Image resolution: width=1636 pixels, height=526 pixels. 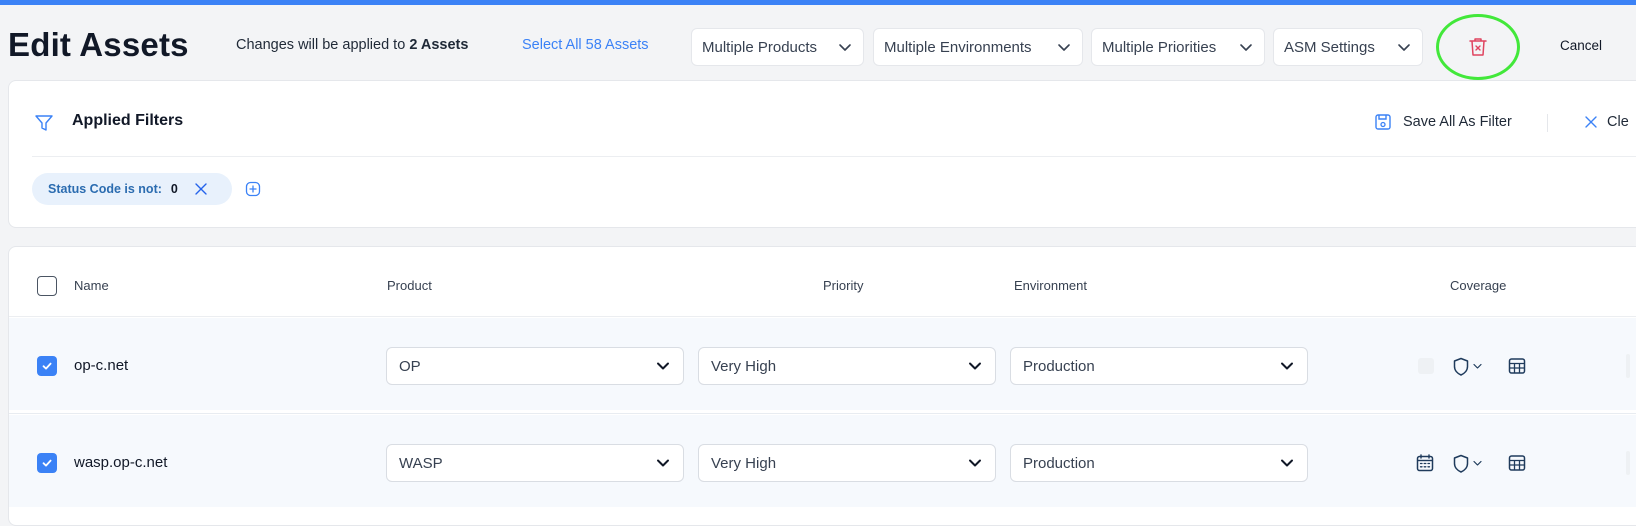 What do you see at coordinates (101, 365) in the screenshot?
I see `asset-name: op-c.net` at bounding box center [101, 365].